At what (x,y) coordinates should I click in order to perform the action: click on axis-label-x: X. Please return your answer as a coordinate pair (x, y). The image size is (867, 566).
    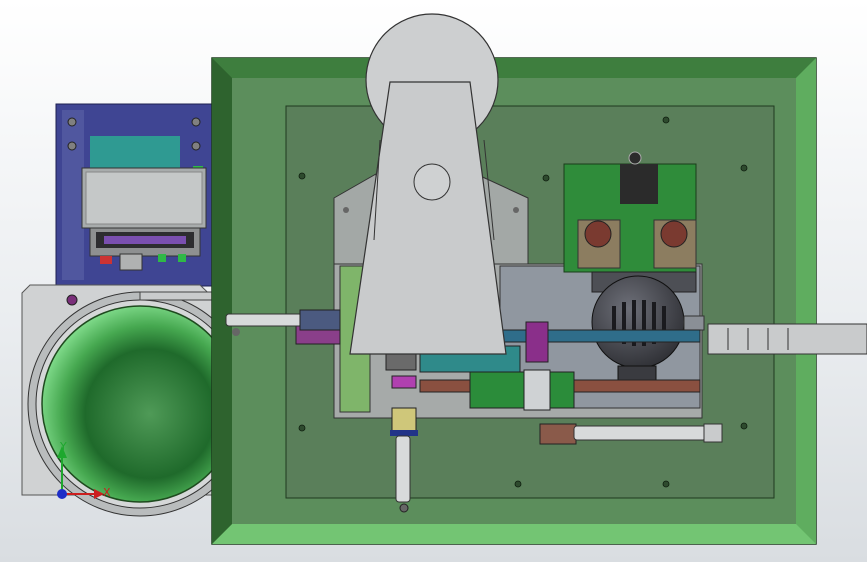
    Looking at the image, I should click on (107, 492).